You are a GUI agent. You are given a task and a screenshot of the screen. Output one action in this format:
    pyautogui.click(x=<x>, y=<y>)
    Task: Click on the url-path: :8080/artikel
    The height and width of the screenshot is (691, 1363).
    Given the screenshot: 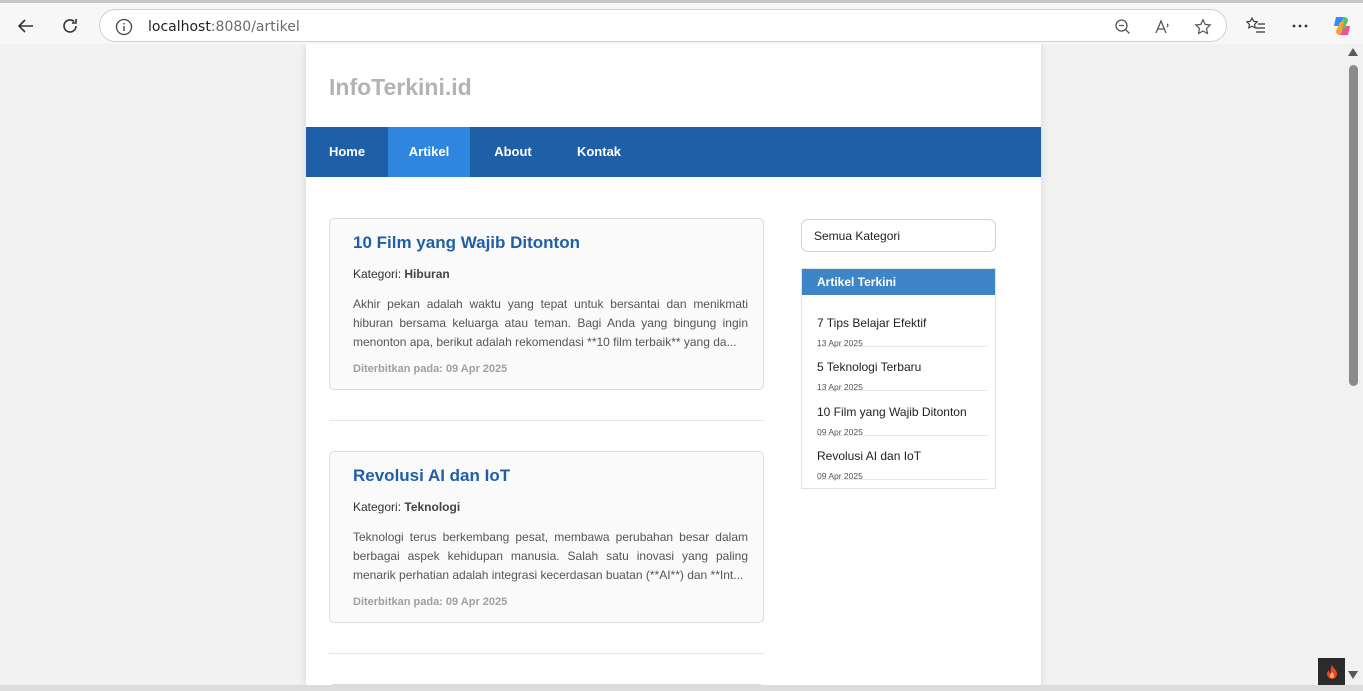 What is the action you would take?
    pyautogui.click(x=255, y=27)
    